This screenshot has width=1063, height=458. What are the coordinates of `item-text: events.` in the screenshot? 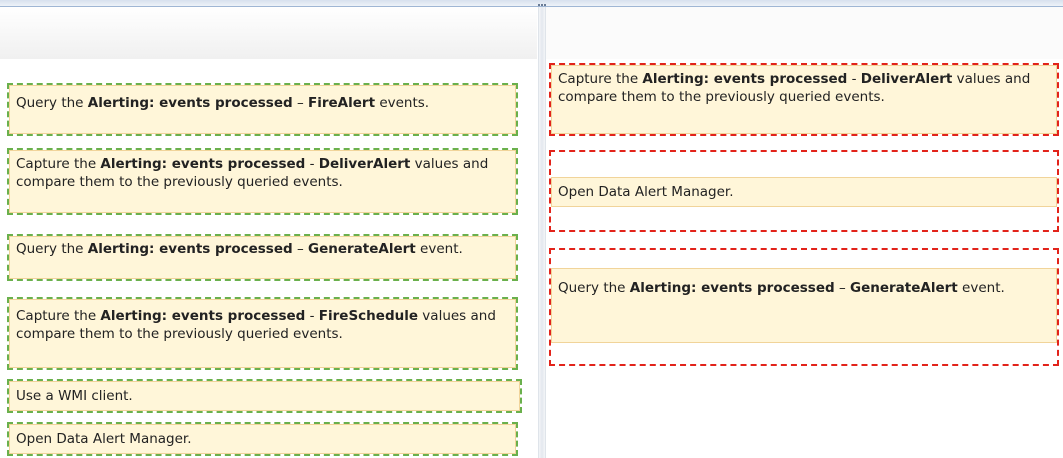 It's located at (402, 103).